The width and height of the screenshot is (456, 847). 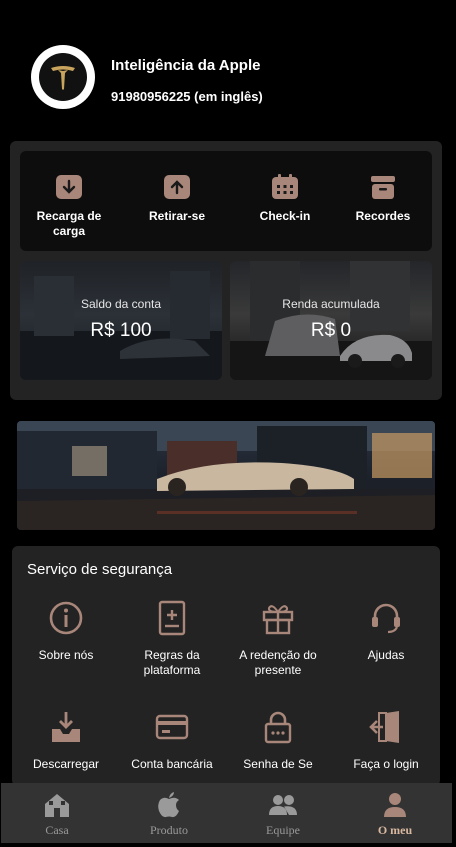 I want to click on promo-banner, so click(x=226, y=475).